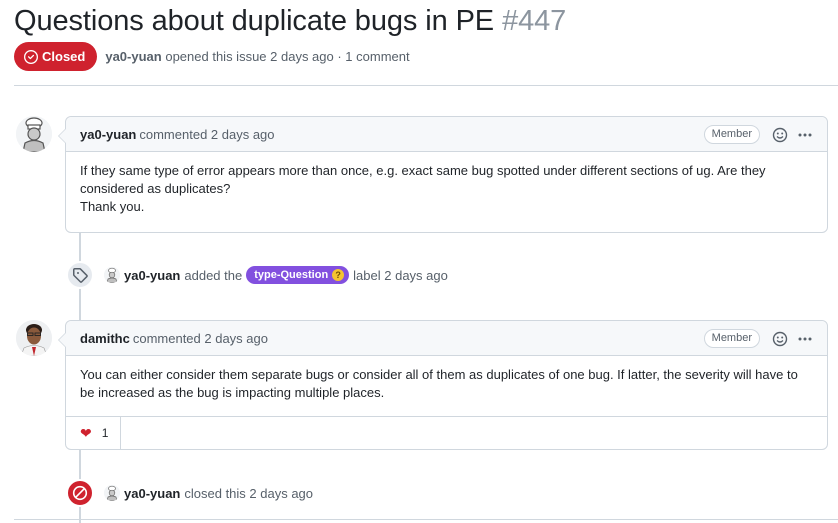 The width and height of the screenshot is (838, 523). I want to click on comment-header: damithc commented 2 days ago Member, so click(446, 338).